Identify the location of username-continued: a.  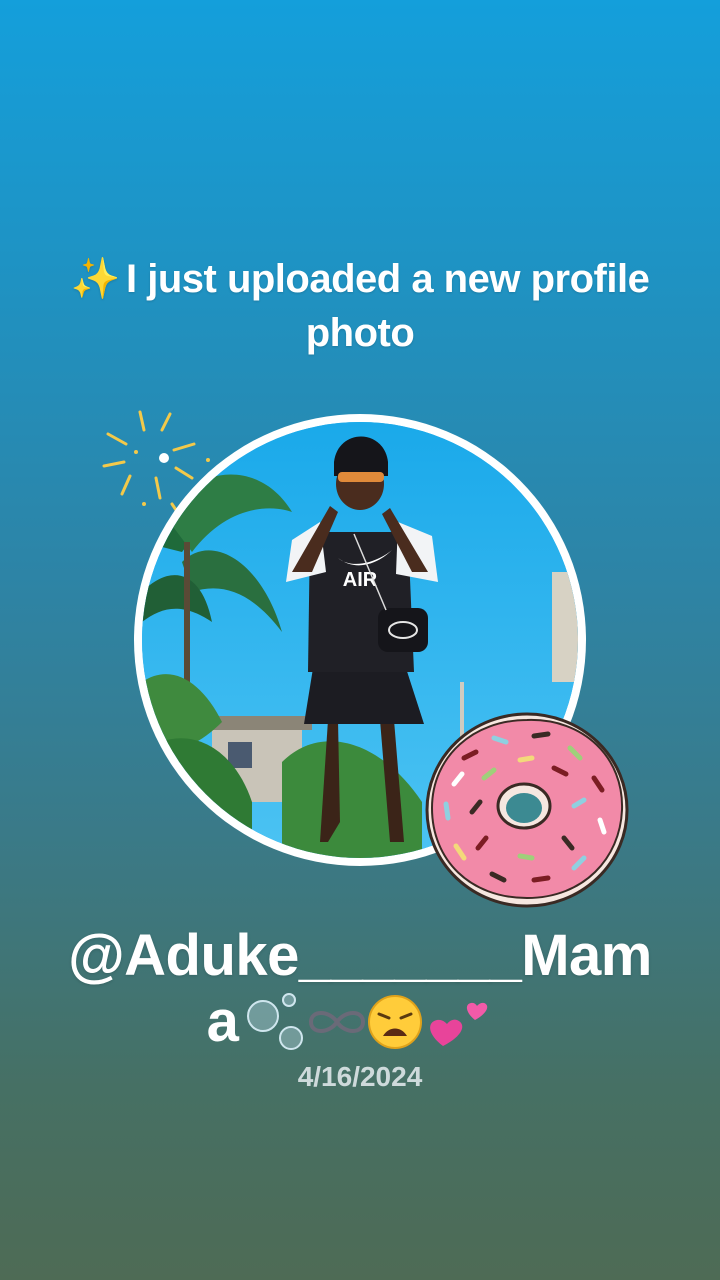
(360, 1022).